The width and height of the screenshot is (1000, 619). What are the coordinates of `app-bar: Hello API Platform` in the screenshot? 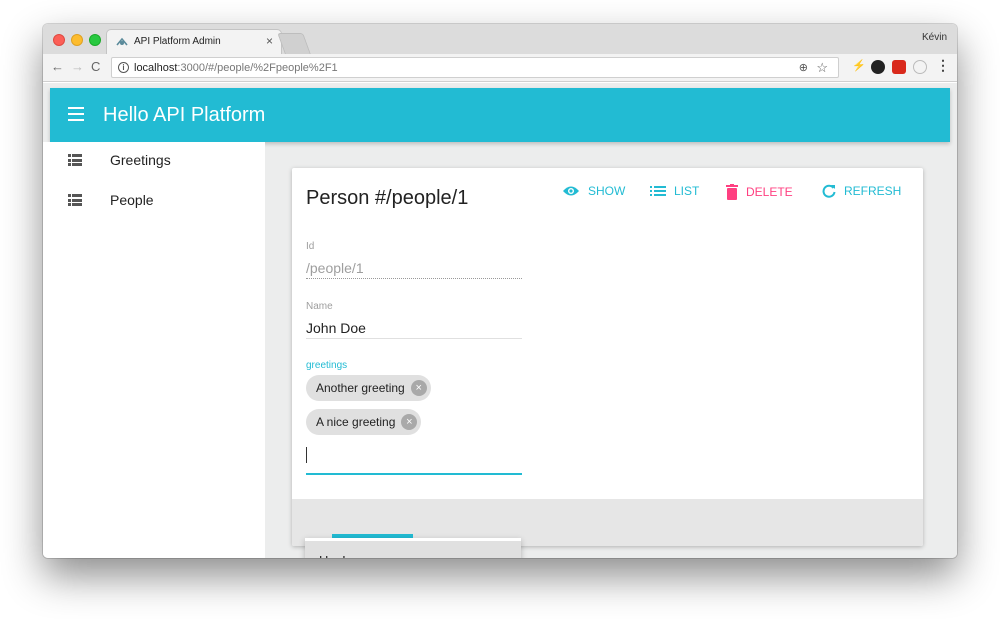 It's located at (500, 115).